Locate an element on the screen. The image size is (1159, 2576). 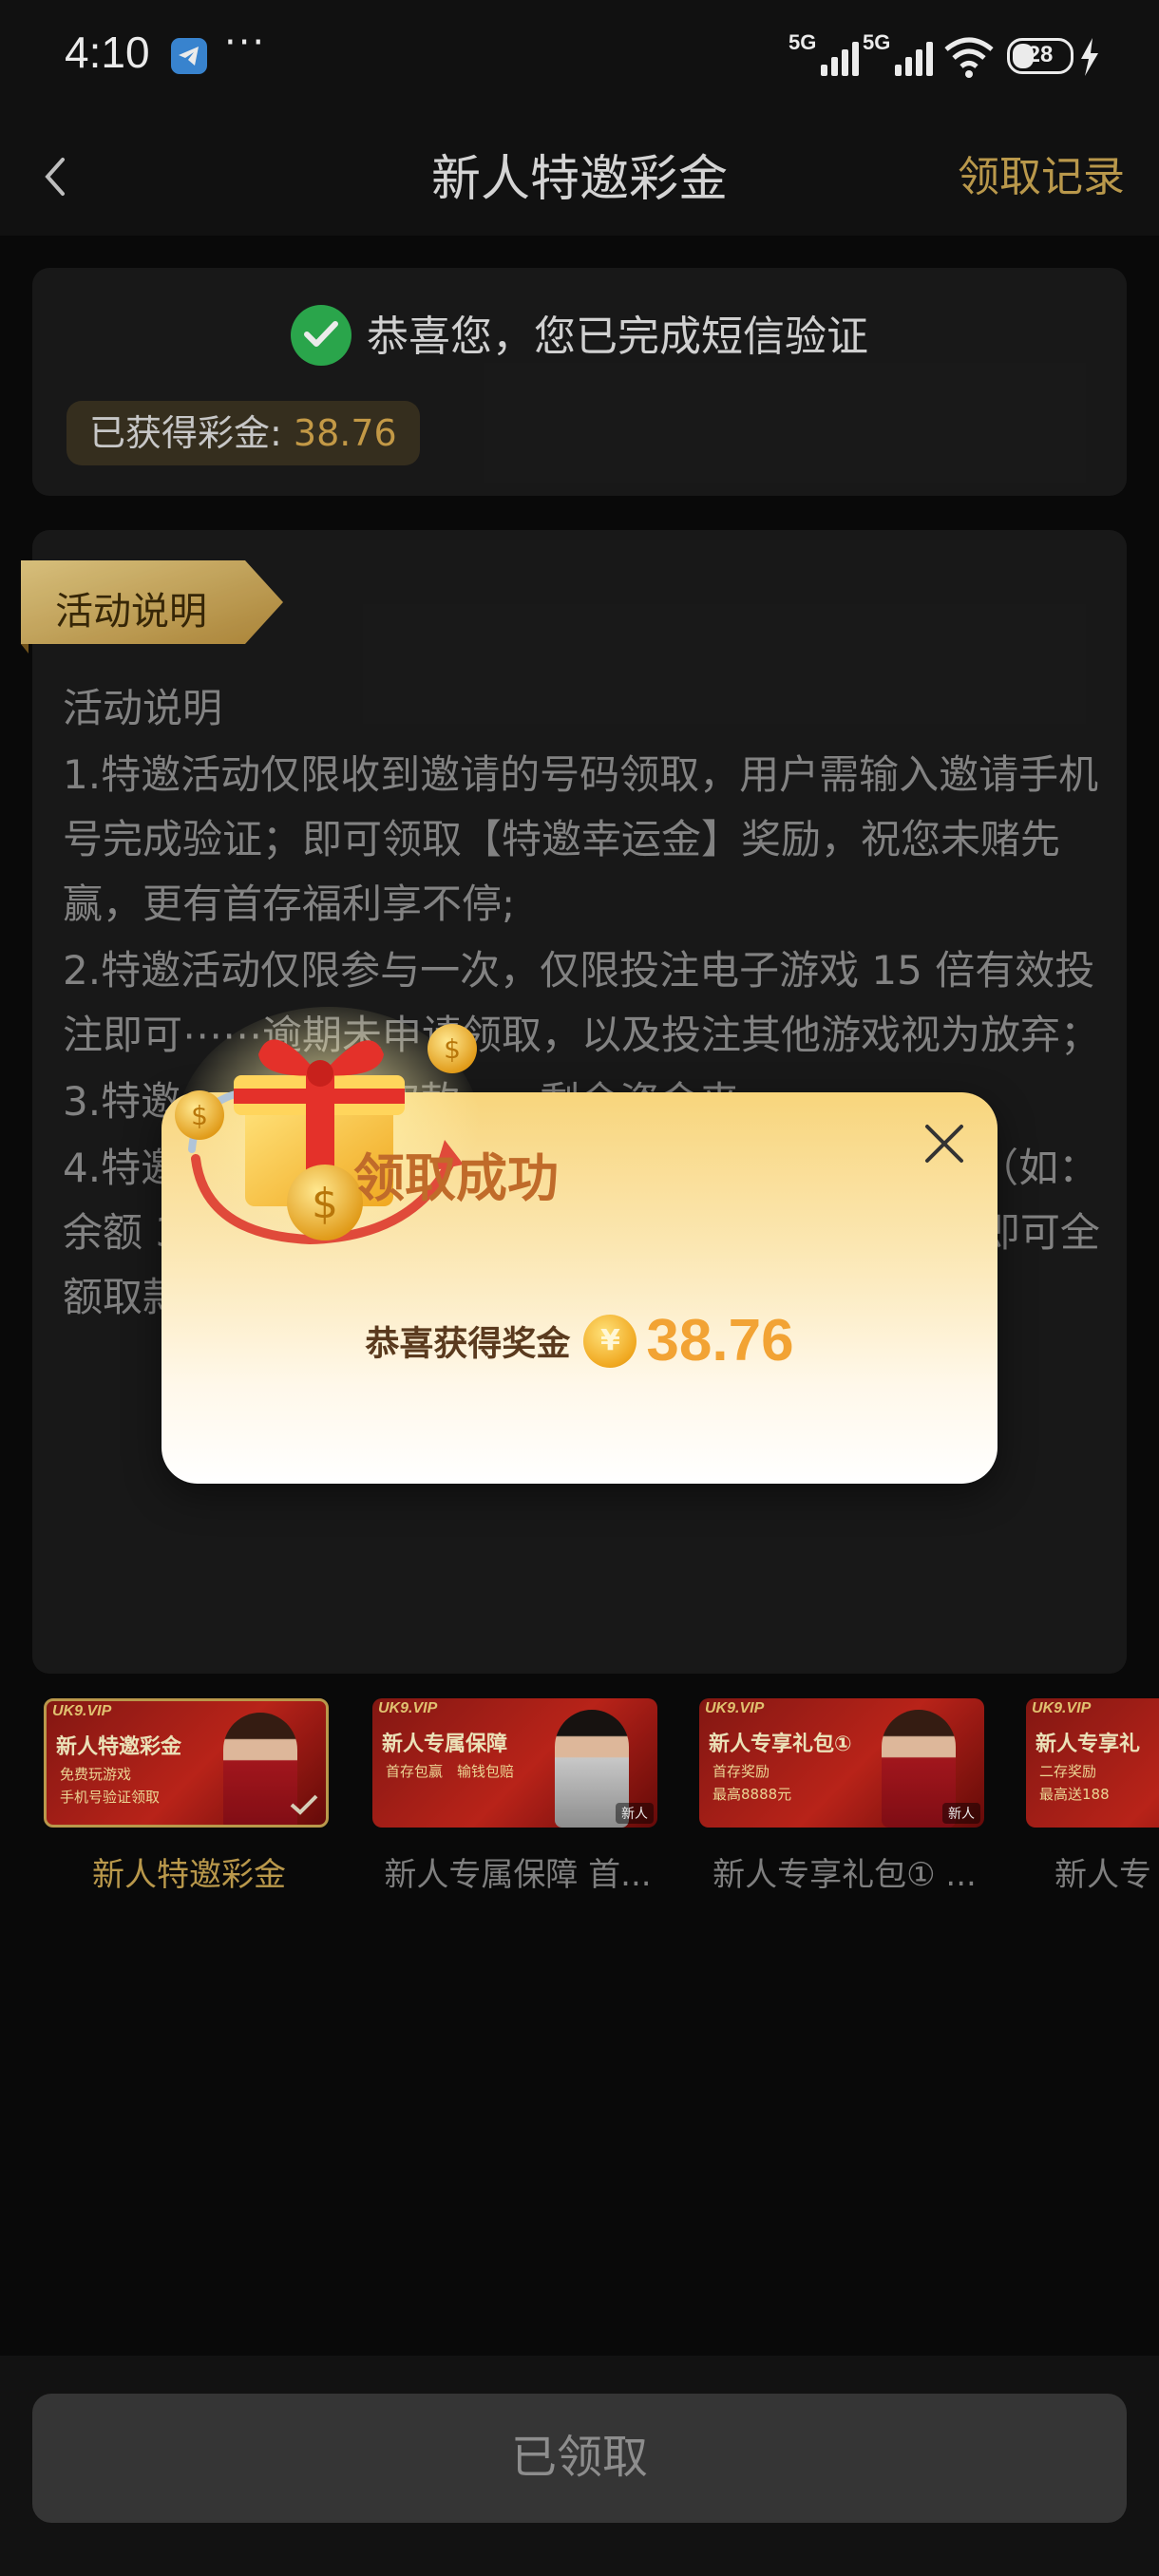
tab-thumbnail: UK9.VIP 新人专享礼 二存奖励 最高送188 is located at coordinates (1092, 1763).